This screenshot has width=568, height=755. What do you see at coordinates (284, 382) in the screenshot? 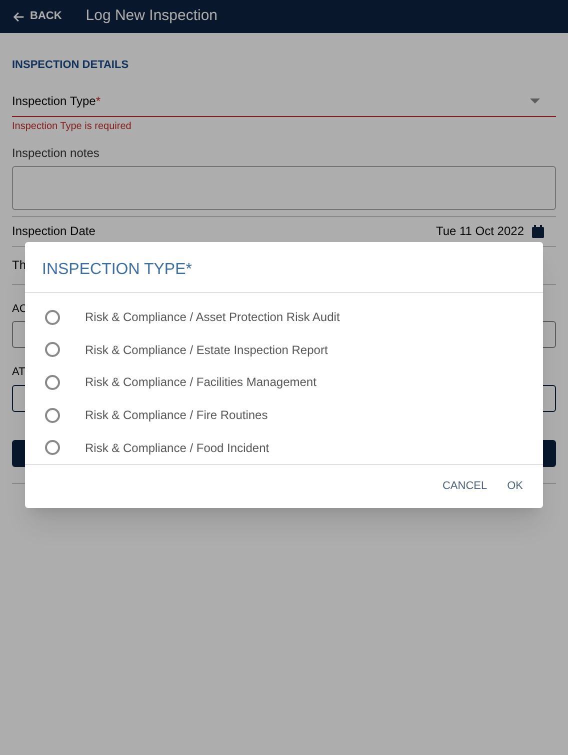
I see `radio-option: Risk & Compliance / Facilities Management` at bounding box center [284, 382].